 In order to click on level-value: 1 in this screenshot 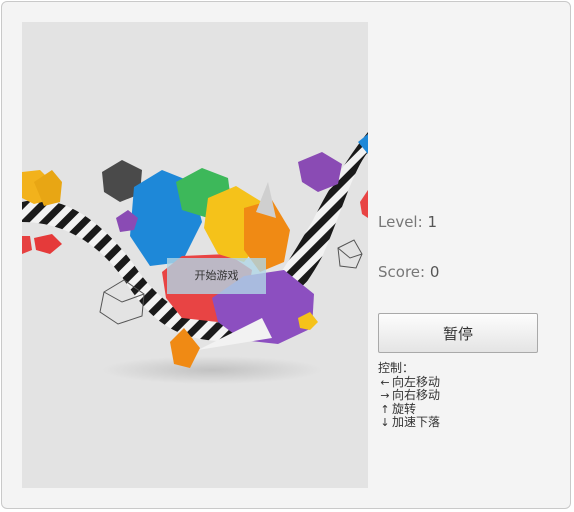, I will do `click(432, 222)`.